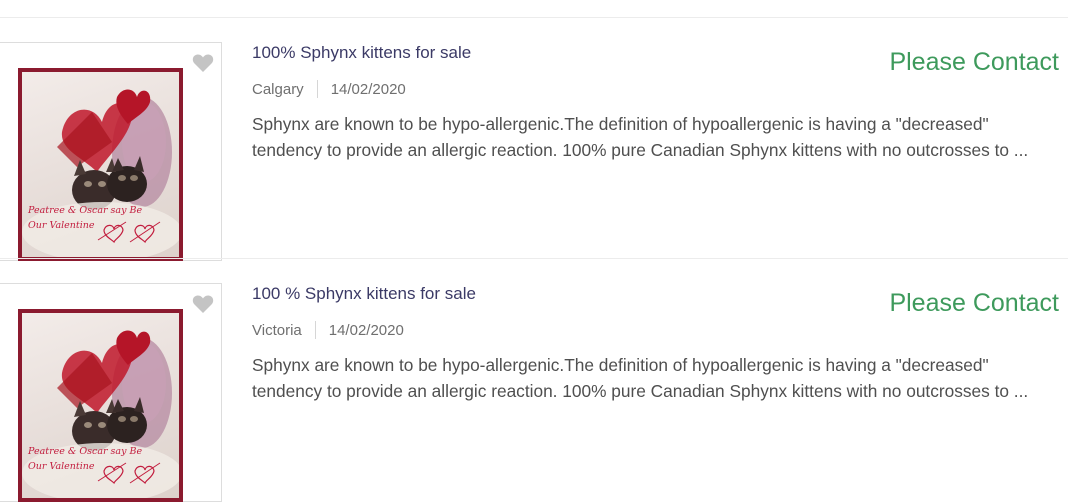 The image size is (1068, 502). What do you see at coordinates (361, 53) in the screenshot?
I see `listing-title: 100% Sphynx kittens for sale` at bounding box center [361, 53].